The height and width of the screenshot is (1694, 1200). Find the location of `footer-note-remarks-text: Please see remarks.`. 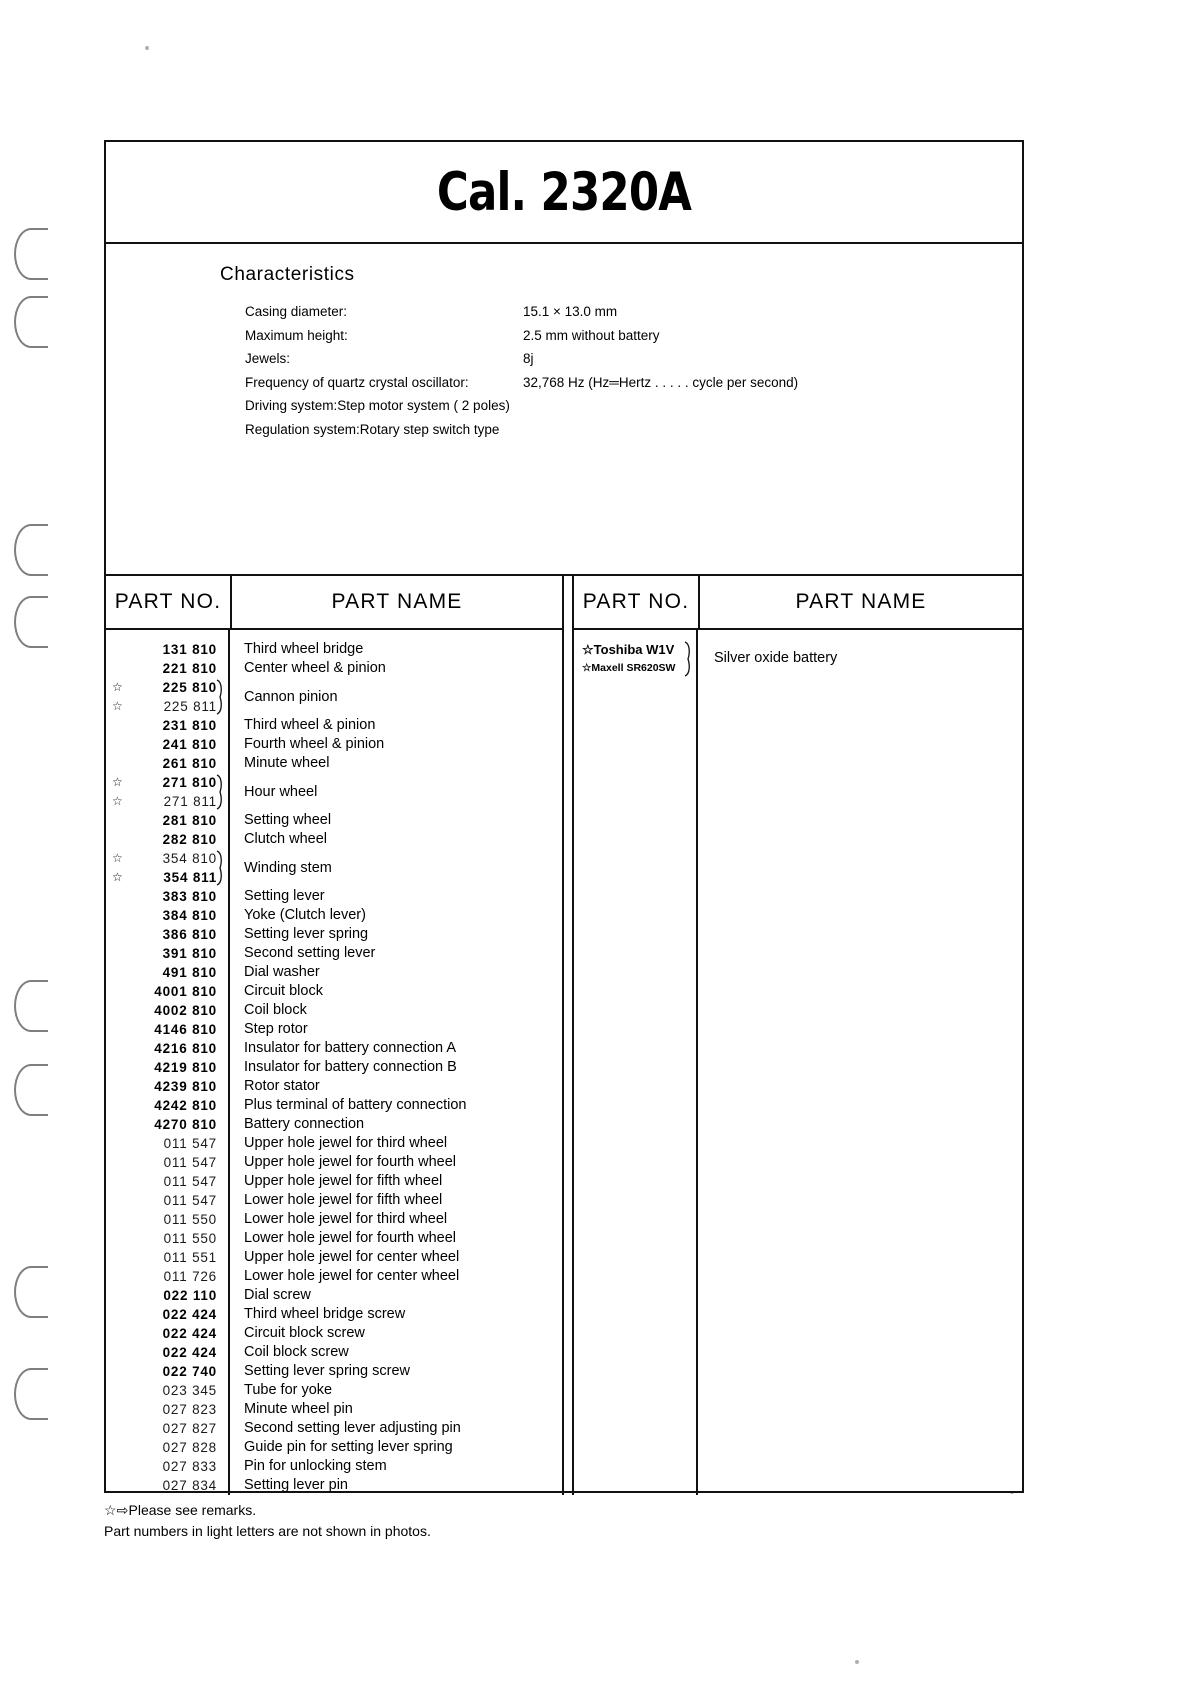

footer-note-remarks-text: Please see remarks. is located at coordinates (192, 1510).